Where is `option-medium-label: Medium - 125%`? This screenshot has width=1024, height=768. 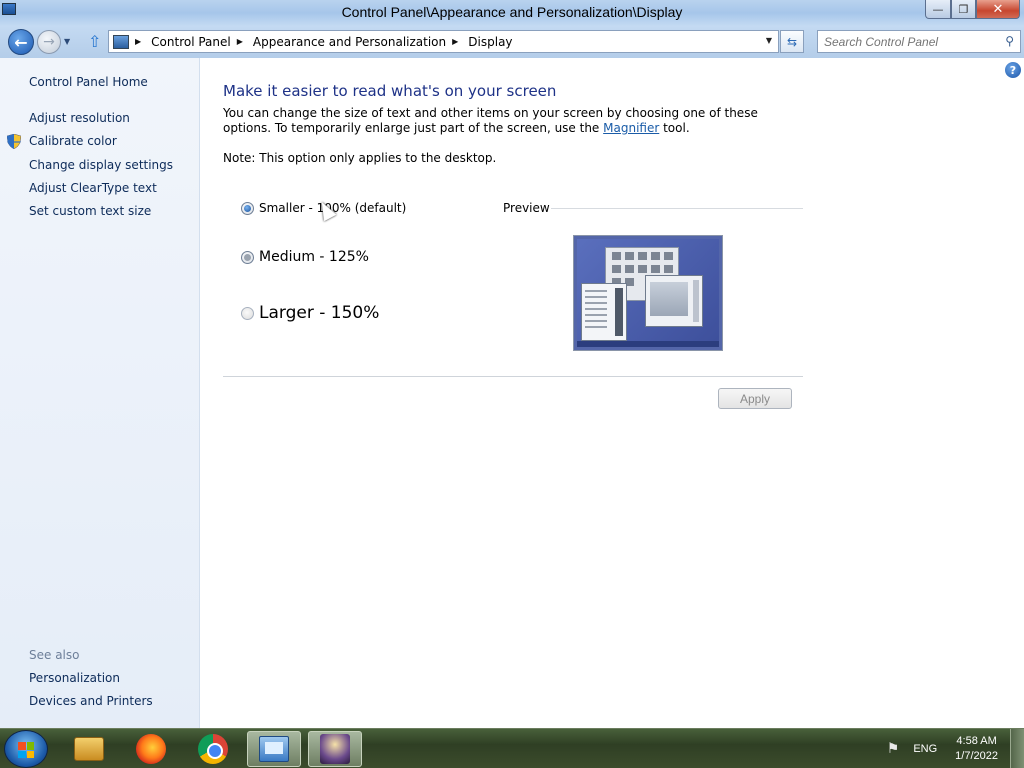 option-medium-label: Medium - 125% is located at coordinates (314, 257).